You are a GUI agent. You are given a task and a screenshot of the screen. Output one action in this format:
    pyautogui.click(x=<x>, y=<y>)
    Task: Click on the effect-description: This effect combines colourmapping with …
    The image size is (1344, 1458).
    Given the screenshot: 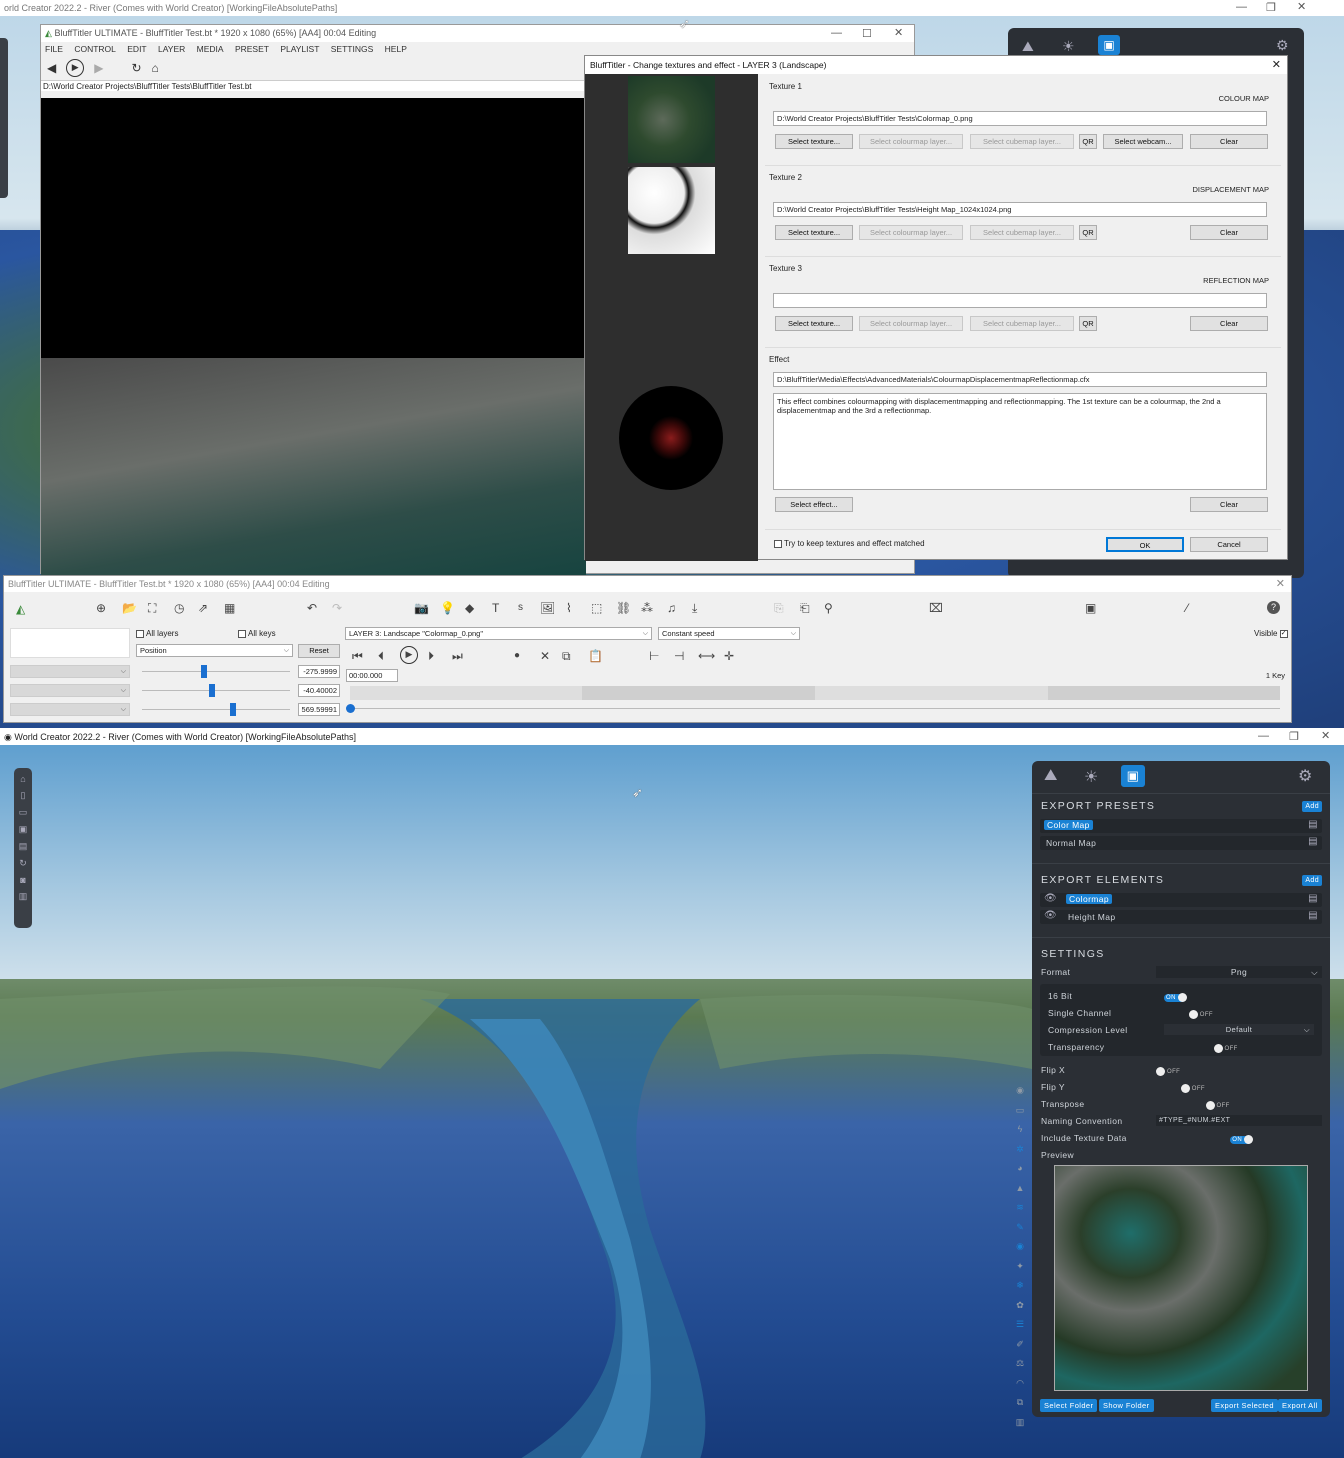 What is the action you would take?
    pyautogui.click(x=1020, y=441)
    